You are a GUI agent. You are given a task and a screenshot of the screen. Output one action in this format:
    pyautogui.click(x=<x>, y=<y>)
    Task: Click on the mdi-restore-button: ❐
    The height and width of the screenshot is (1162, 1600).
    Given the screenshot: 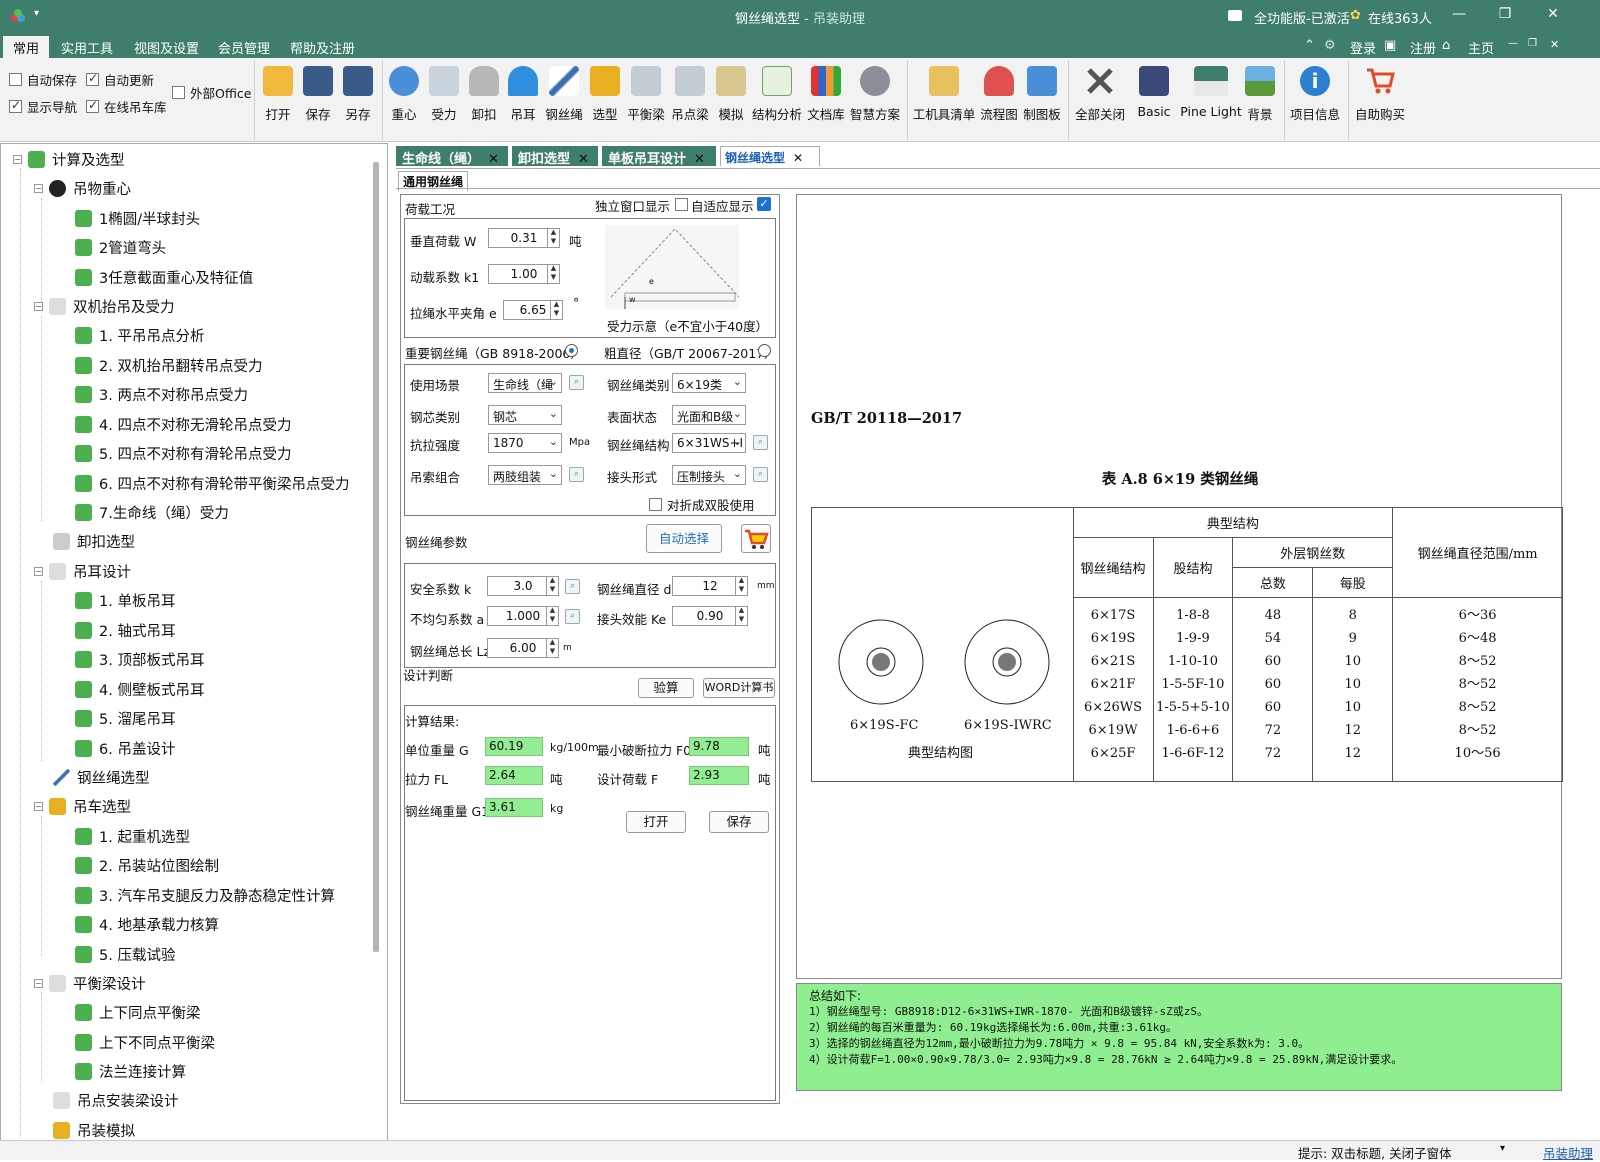 What is the action you would take?
    pyautogui.click(x=1532, y=43)
    